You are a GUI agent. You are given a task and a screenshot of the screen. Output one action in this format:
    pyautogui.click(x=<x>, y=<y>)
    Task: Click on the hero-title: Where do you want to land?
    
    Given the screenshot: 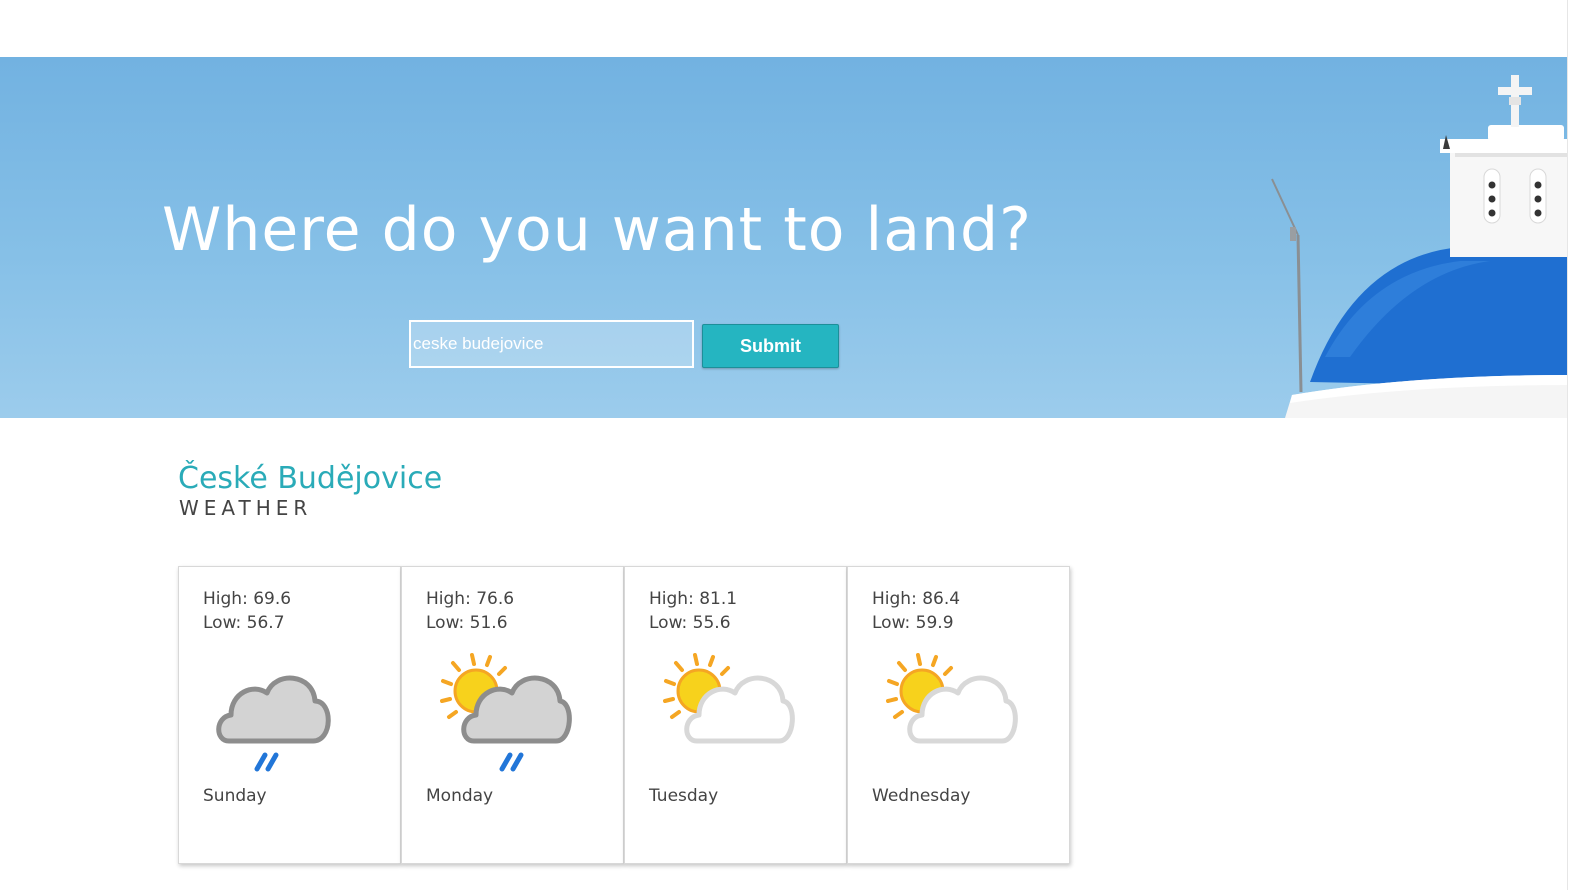 What is the action you would take?
    pyautogui.click(x=597, y=230)
    